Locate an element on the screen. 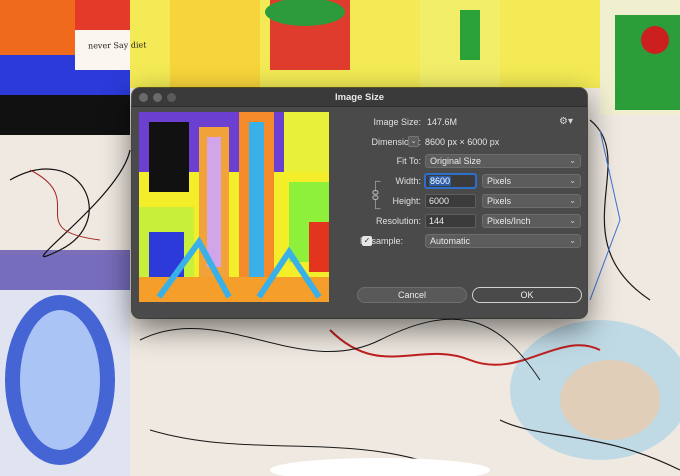  width-input: 8600 is located at coordinates (450, 181).